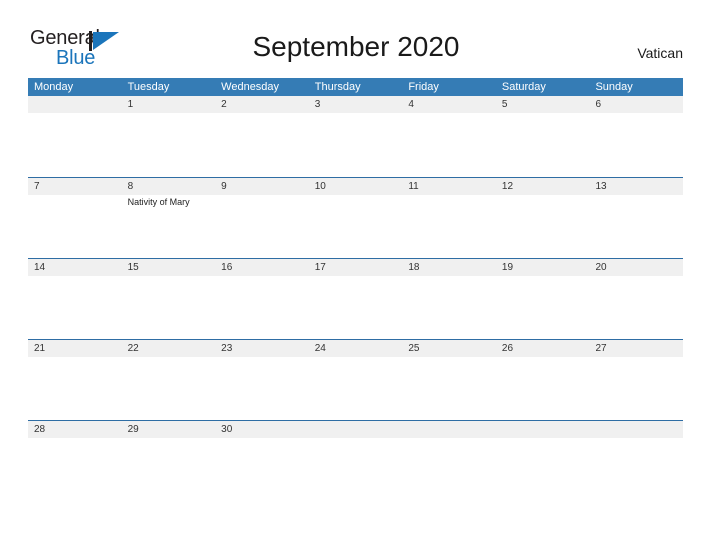 This screenshot has height=550, width=712. I want to click on day-number: 16, so click(227, 267).